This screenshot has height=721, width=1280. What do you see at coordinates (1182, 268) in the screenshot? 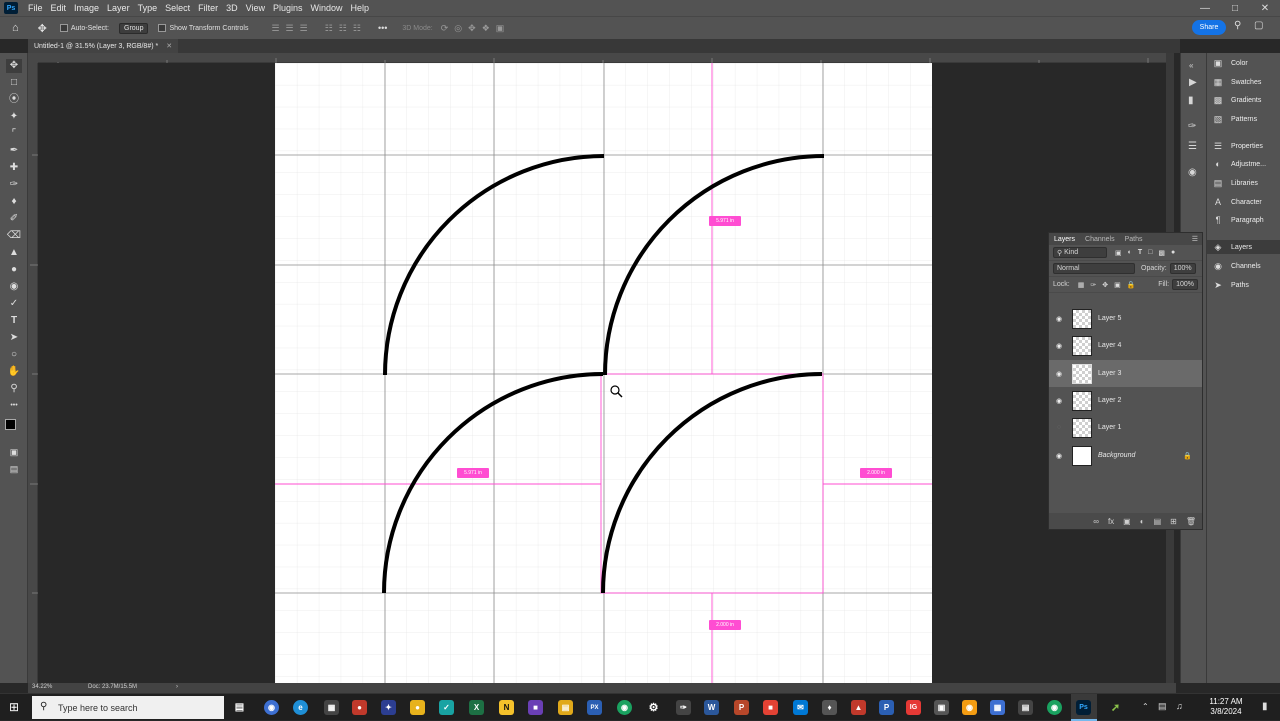
I see `opacity-input: 100%` at bounding box center [1182, 268].